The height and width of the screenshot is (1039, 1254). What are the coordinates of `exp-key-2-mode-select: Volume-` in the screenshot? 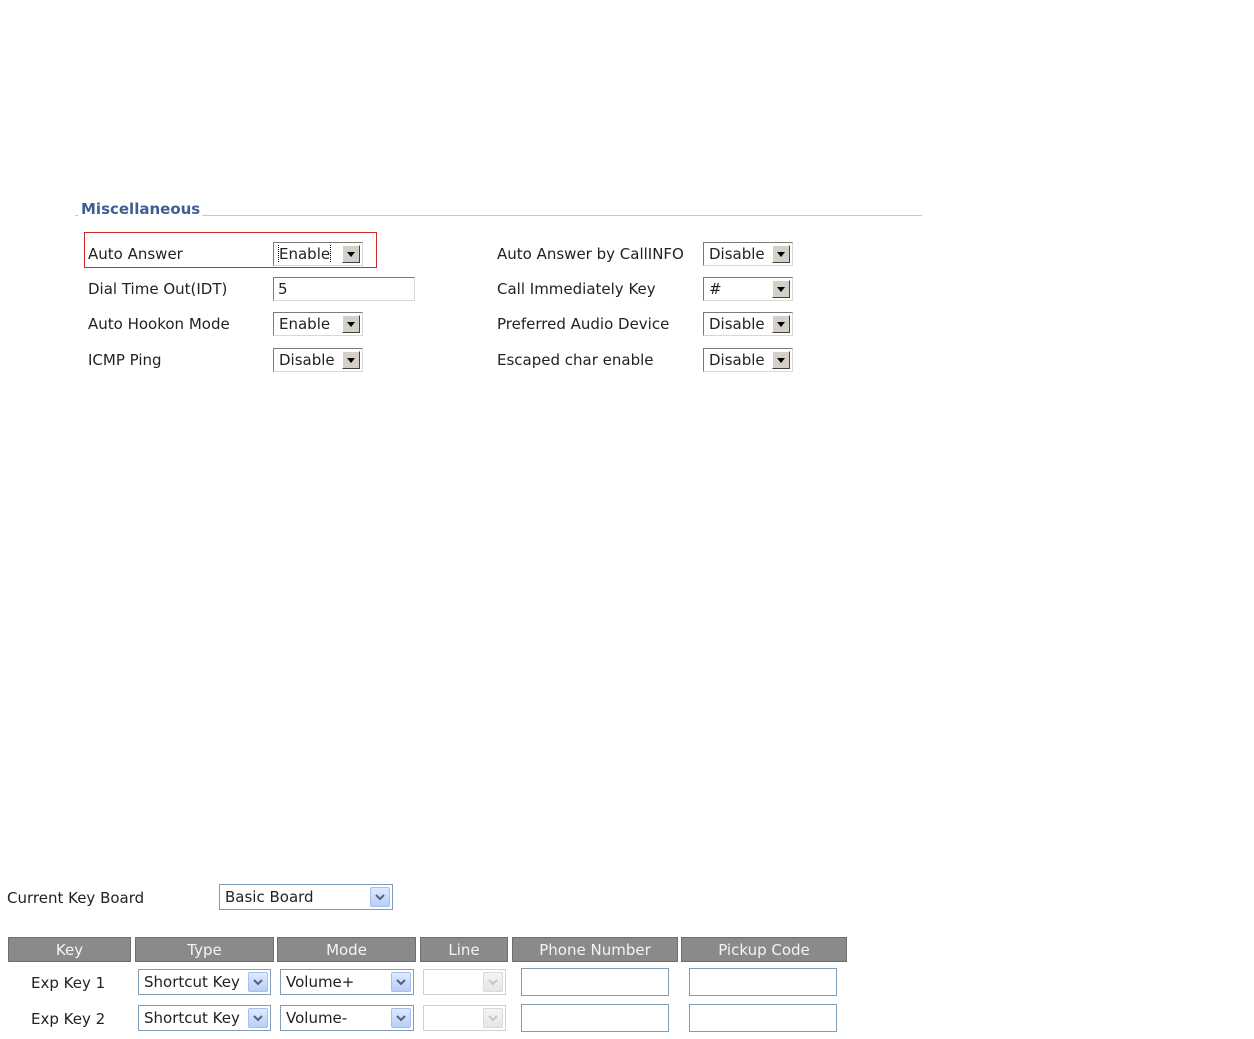 It's located at (347, 1018).